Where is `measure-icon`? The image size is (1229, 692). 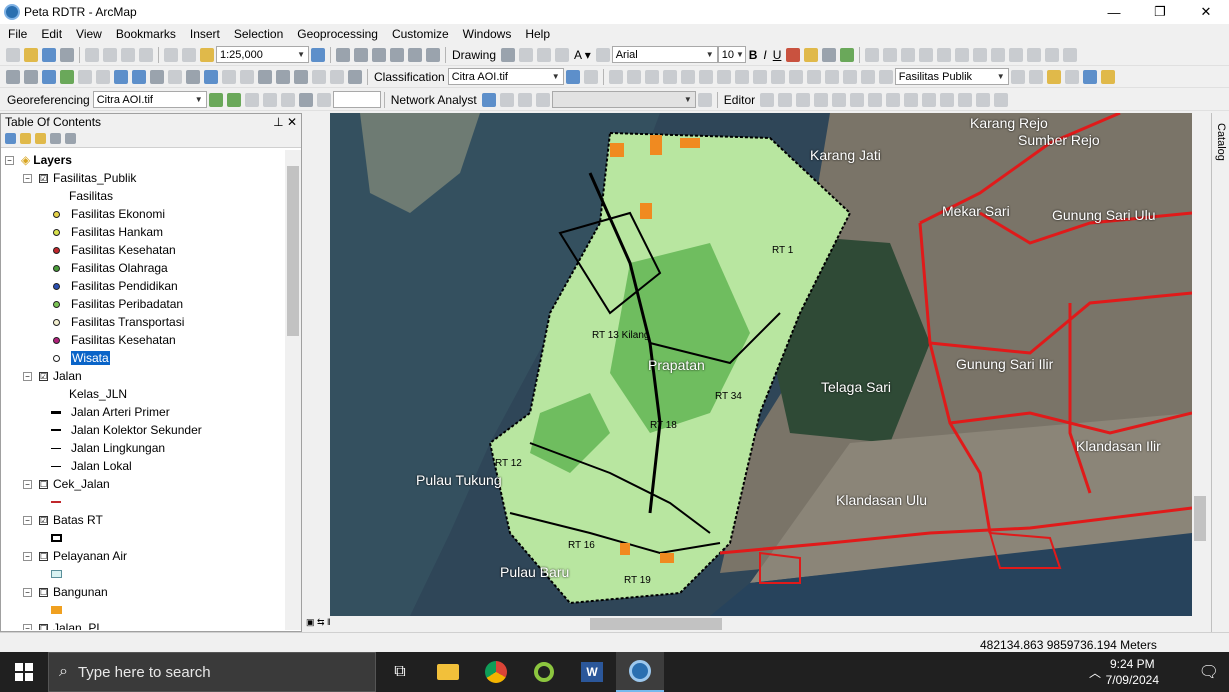
measure-icon is located at coordinates (319, 76).